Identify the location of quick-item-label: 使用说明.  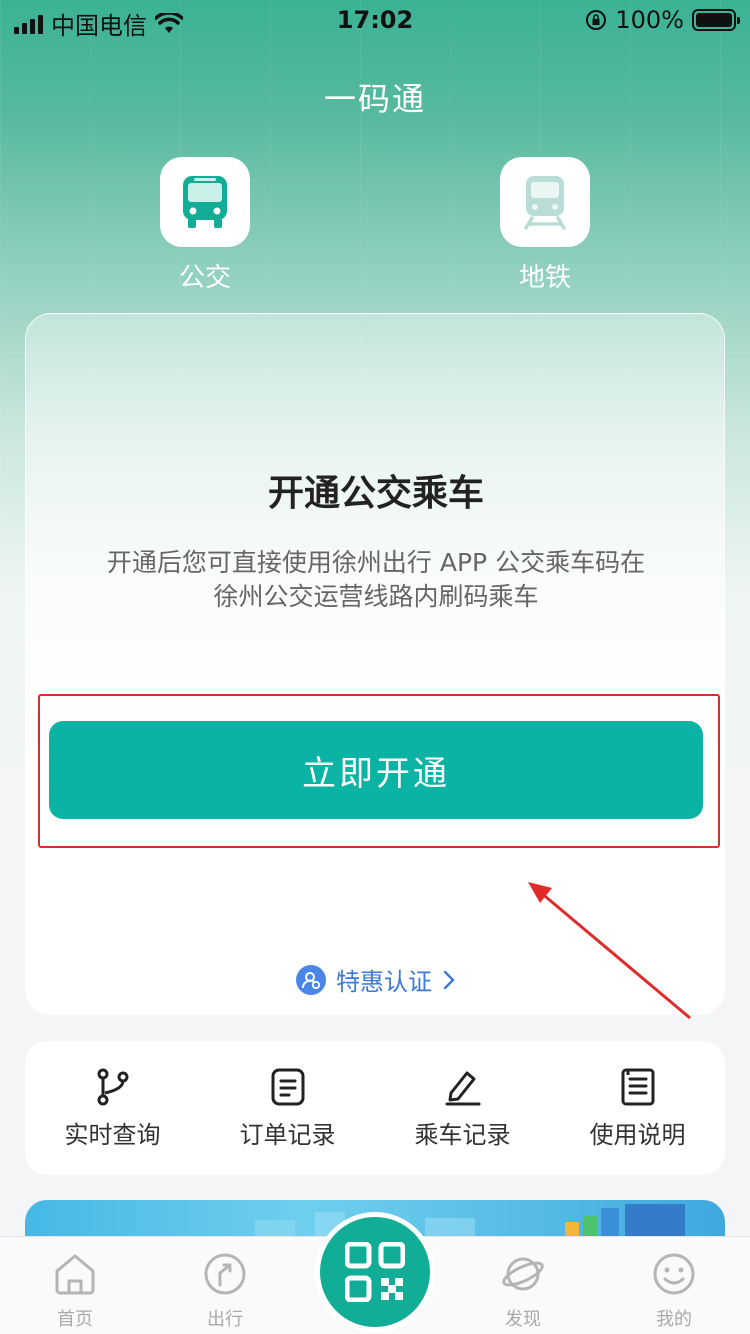
(637, 1134).